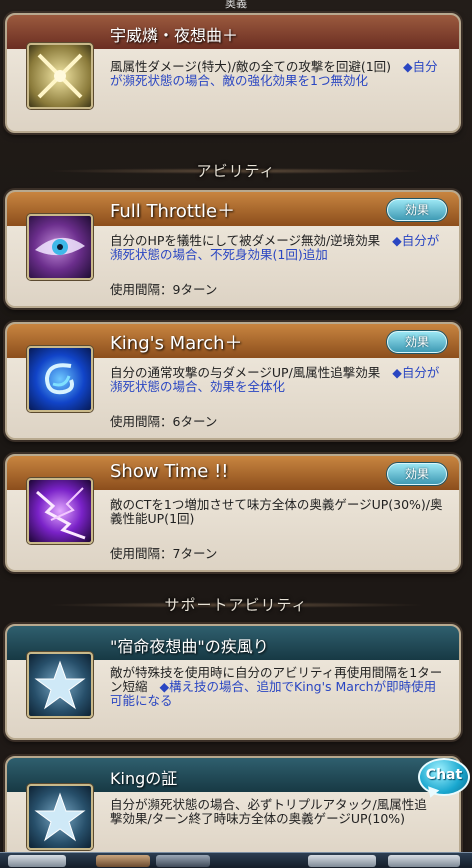 This screenshot has height=868, width=472. Describe the element at coordinates (174, 35) in the screenshot. I see `ougi-title: 宇威燐・夜想曲＋` at that location.